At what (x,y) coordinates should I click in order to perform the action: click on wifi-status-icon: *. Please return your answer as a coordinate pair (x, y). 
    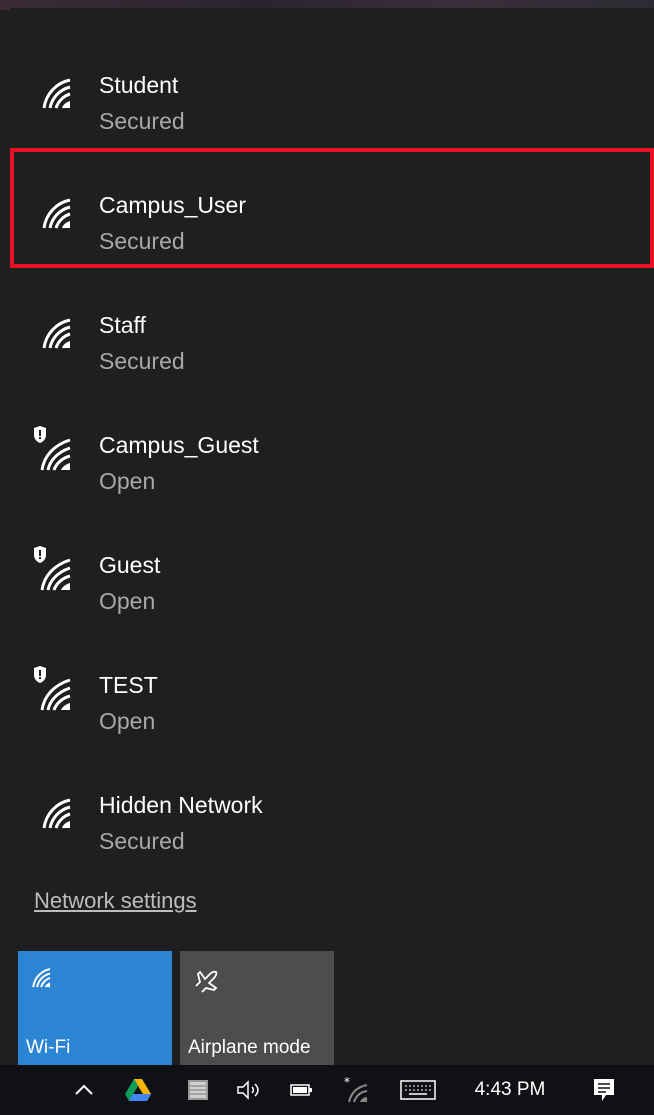
    Looking at the image, I should click on (356, 1090).